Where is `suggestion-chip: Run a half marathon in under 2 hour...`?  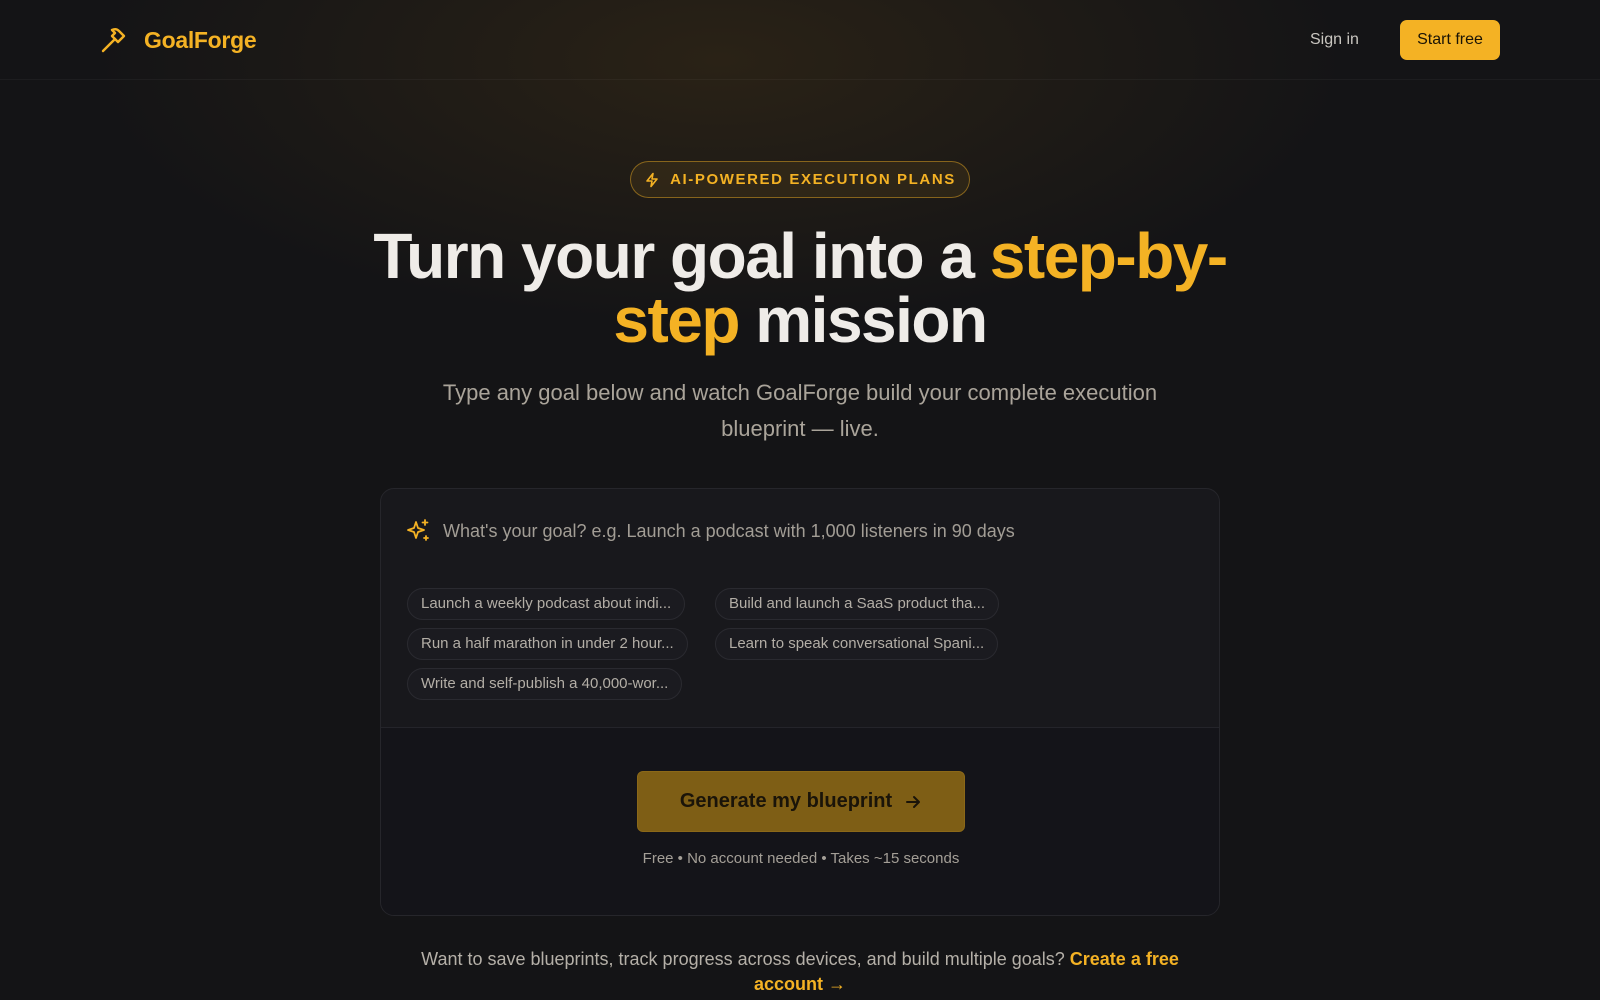 suggestion-chip: Run a half marathon in under 2 hour... is located at coordinates (547, 644).